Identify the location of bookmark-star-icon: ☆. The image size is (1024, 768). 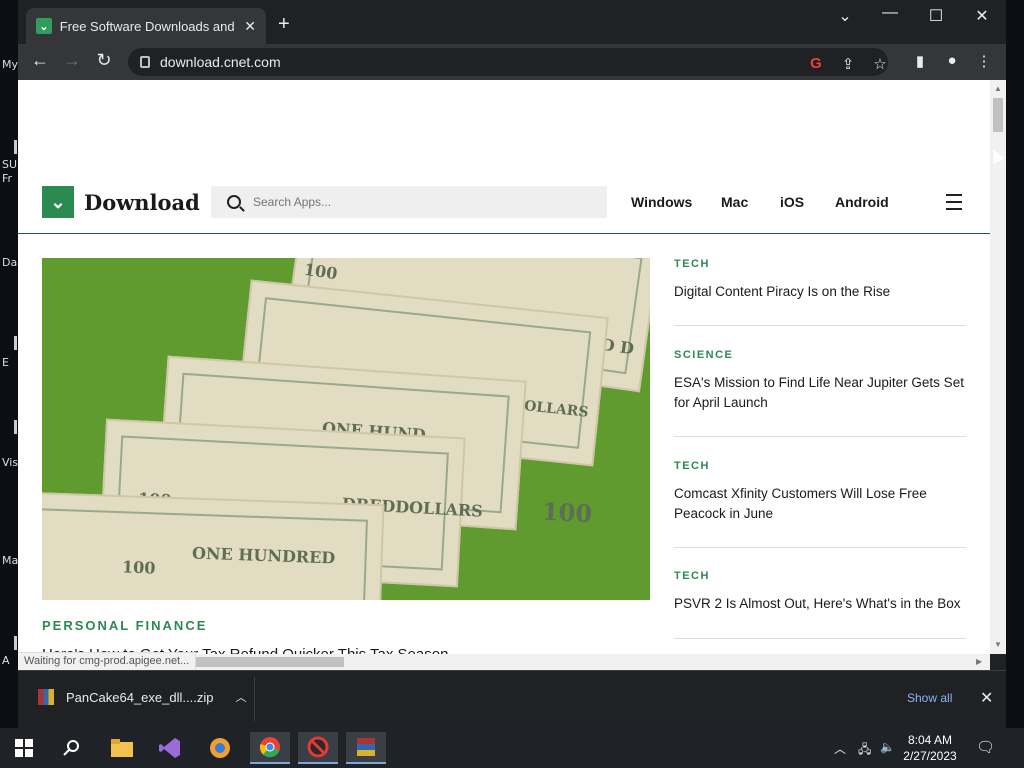
(880, 64).